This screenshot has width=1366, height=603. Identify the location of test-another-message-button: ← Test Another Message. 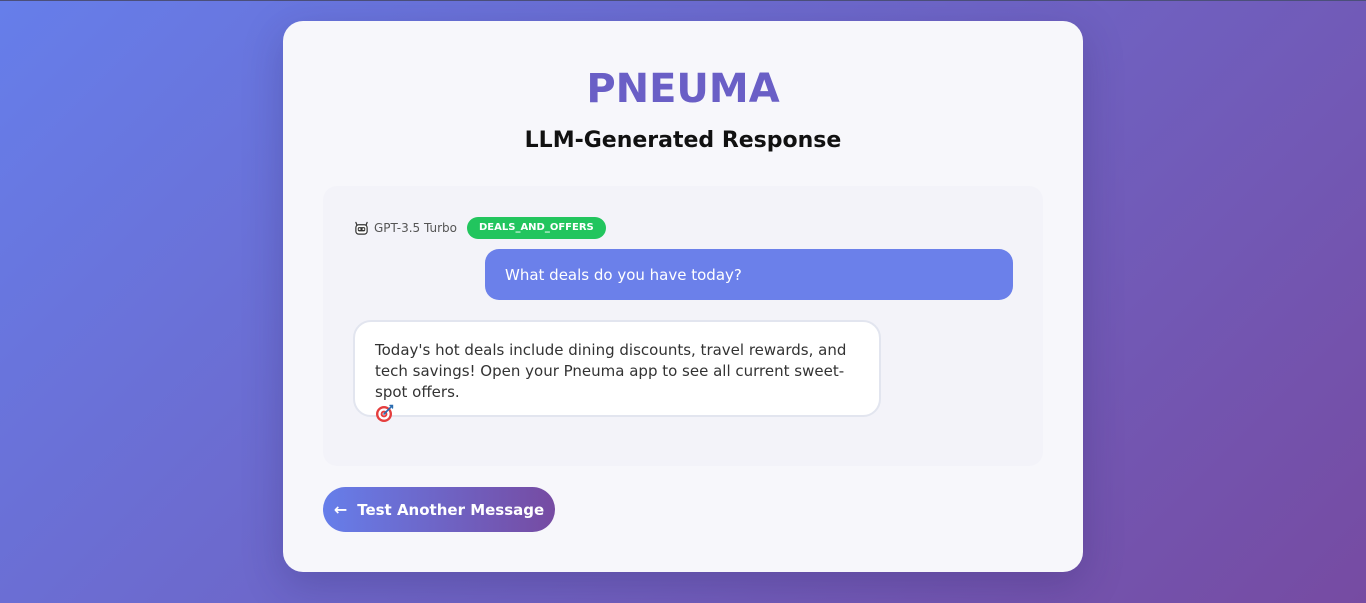
(439, 509).